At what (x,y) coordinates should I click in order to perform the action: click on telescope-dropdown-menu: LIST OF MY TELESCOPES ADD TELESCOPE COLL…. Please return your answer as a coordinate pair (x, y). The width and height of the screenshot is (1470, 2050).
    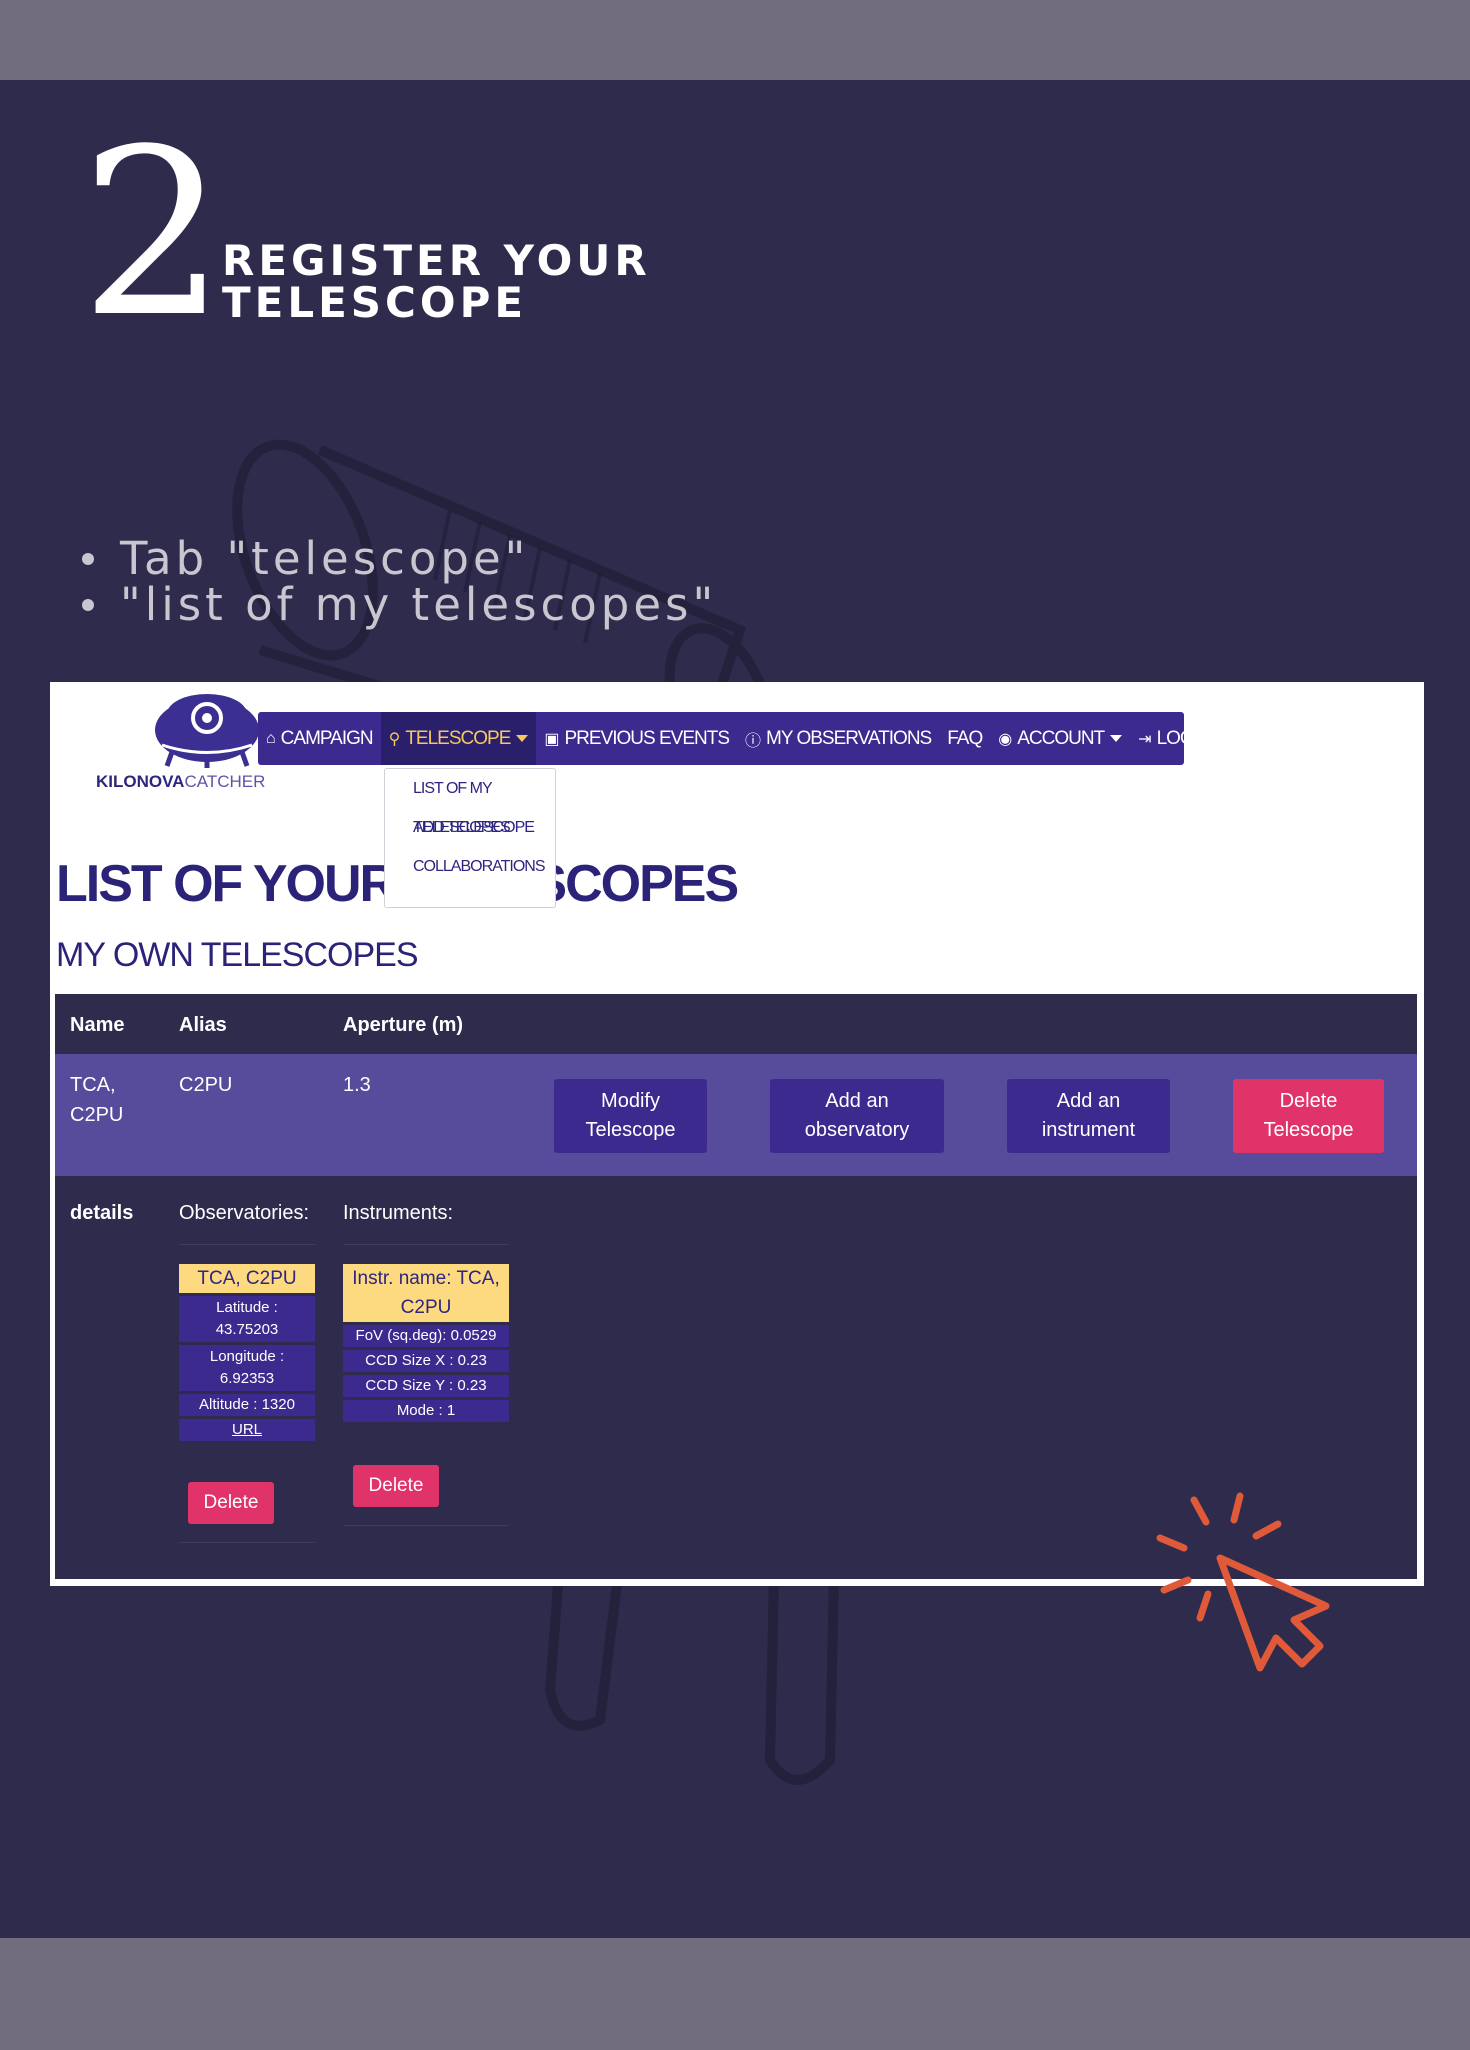
    Looking at the image, I should click on (470, 838).